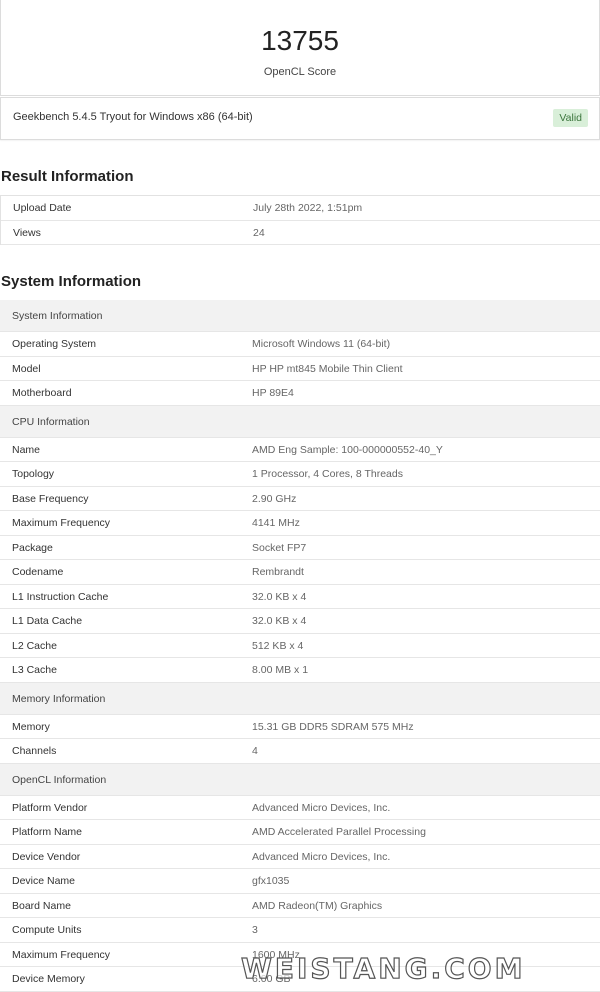 The width and height of the screenshot is (600, 992). I want to click on row-key: Platform Name, so click(47, 832).